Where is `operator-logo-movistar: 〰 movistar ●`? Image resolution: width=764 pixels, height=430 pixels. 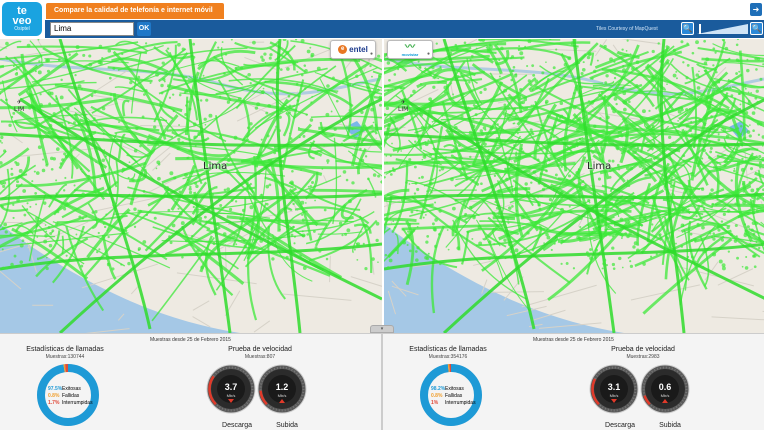 operator-logo-movistar: 〰 movistar ● is located at coordinates (410, 49).